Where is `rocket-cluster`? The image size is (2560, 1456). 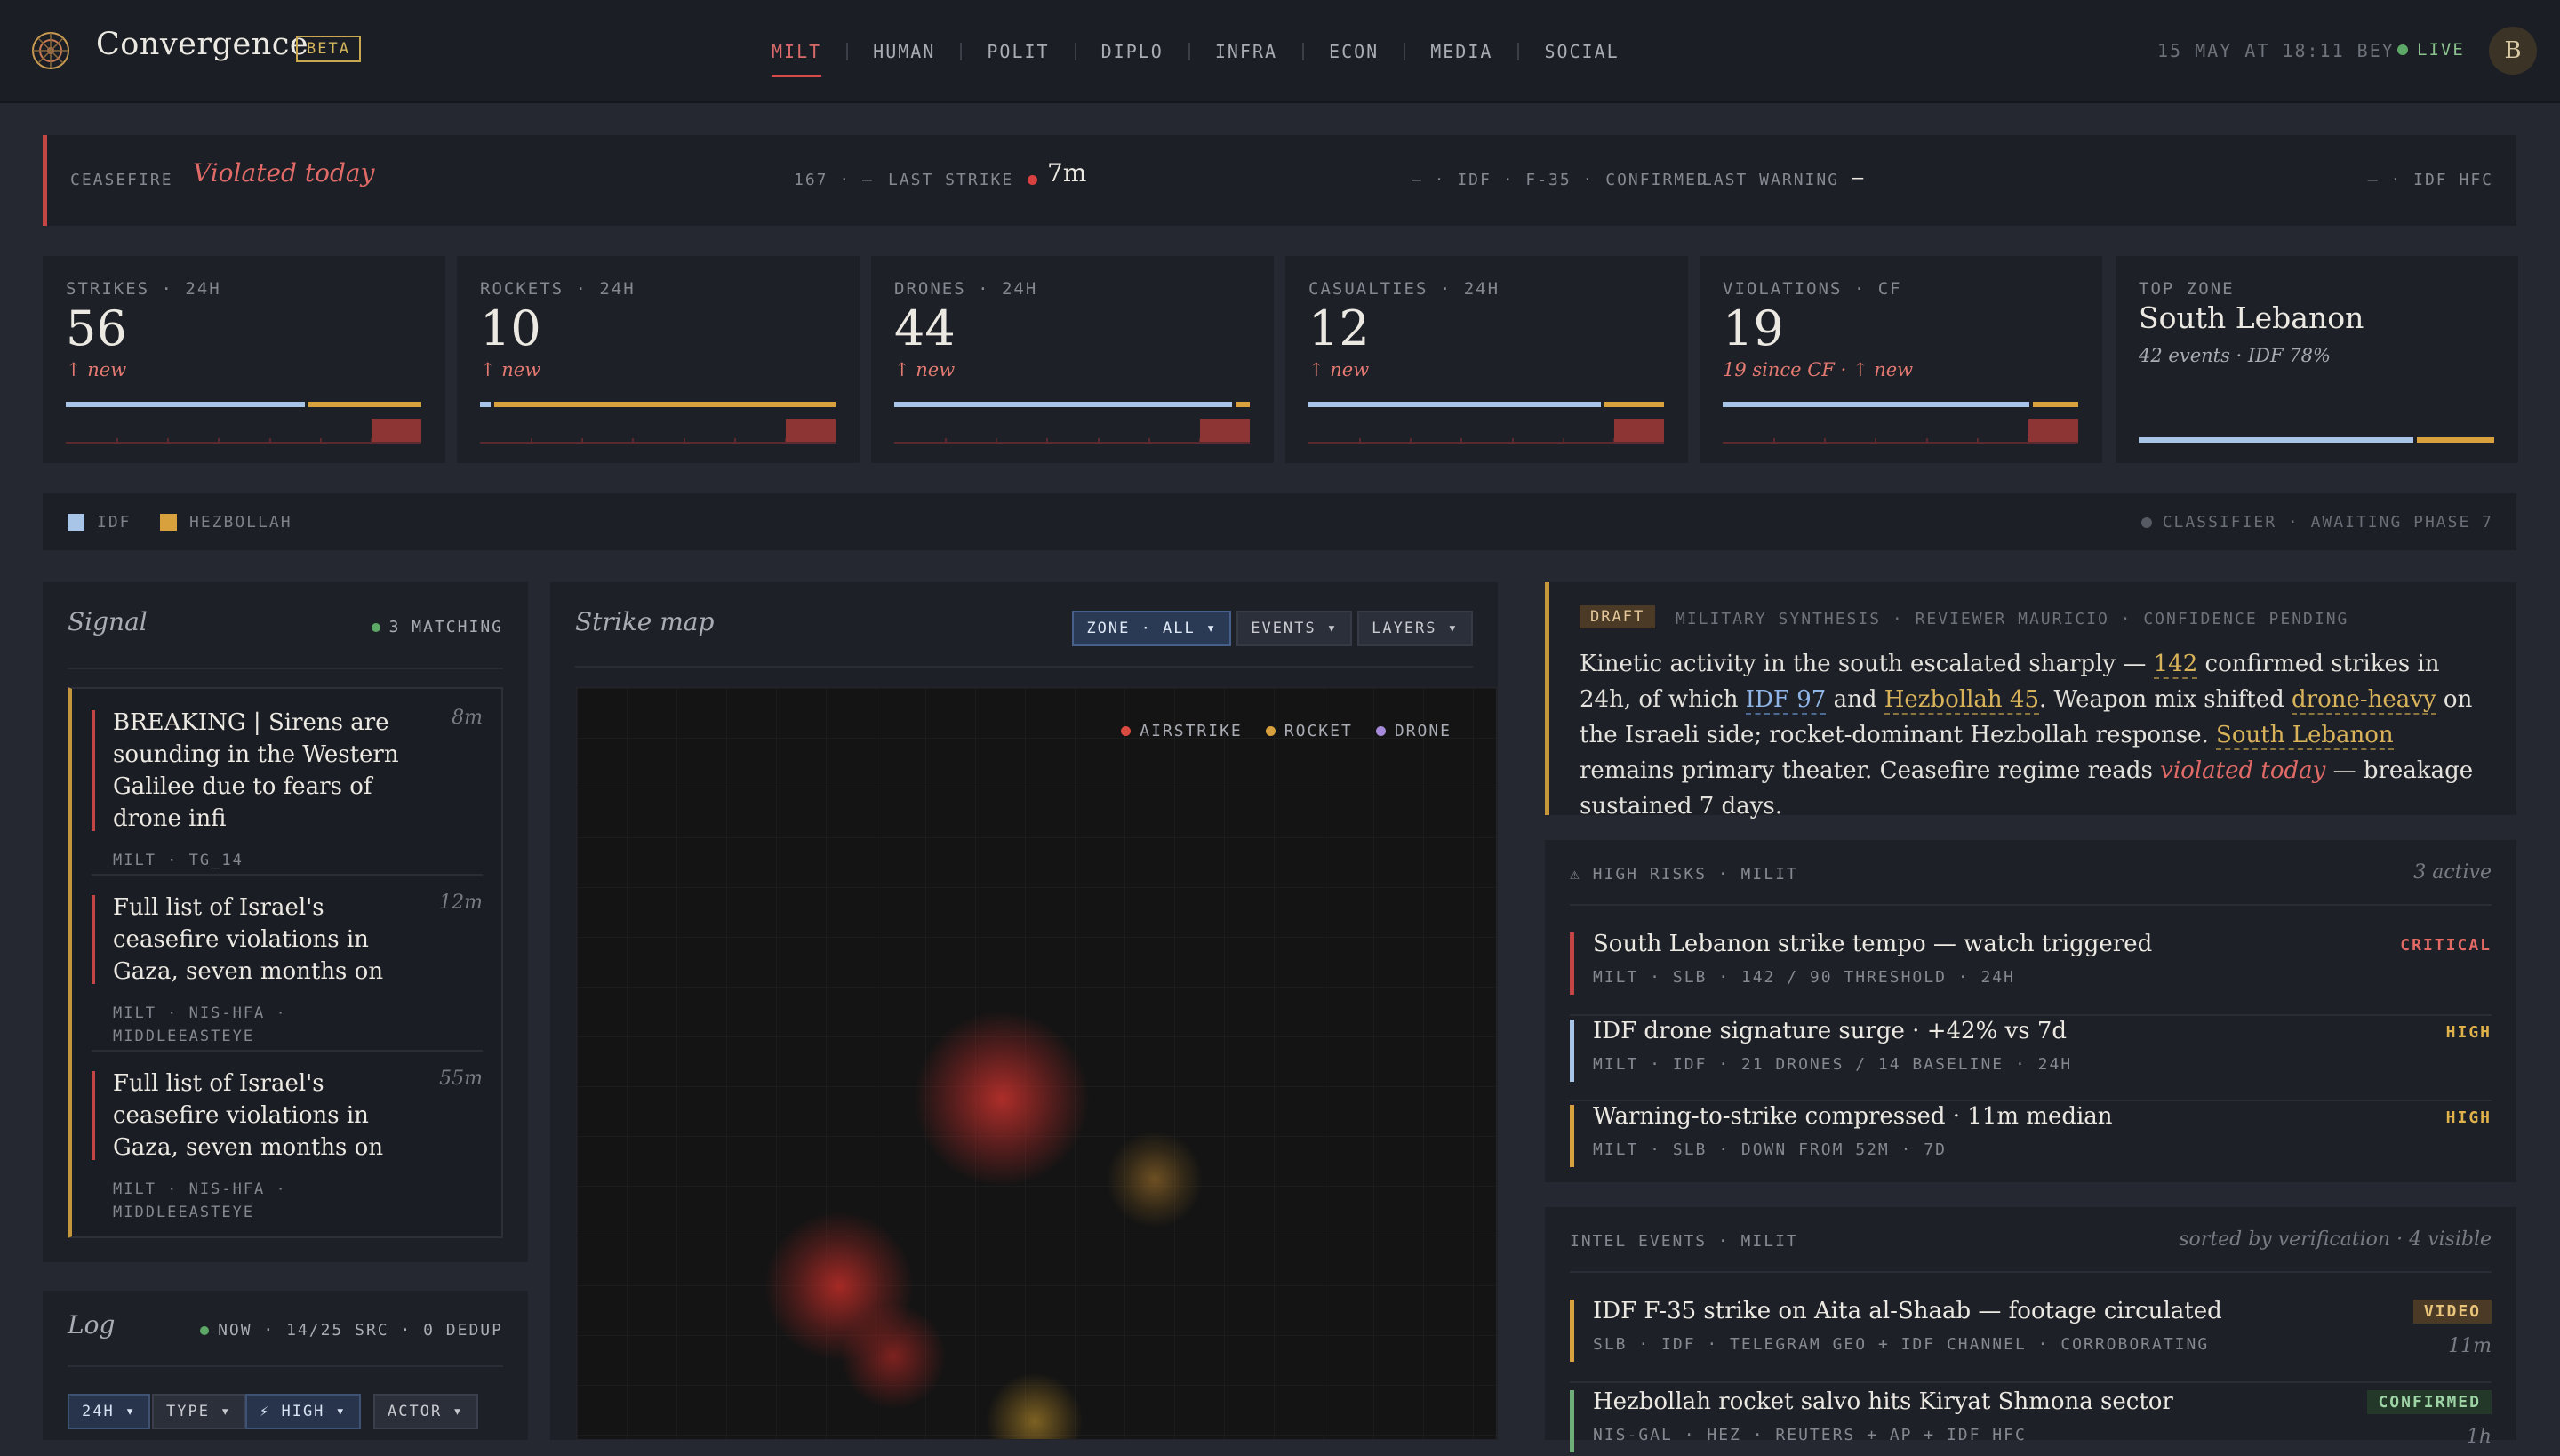
rocket-cluster is located at coordinates (1155, 1179).